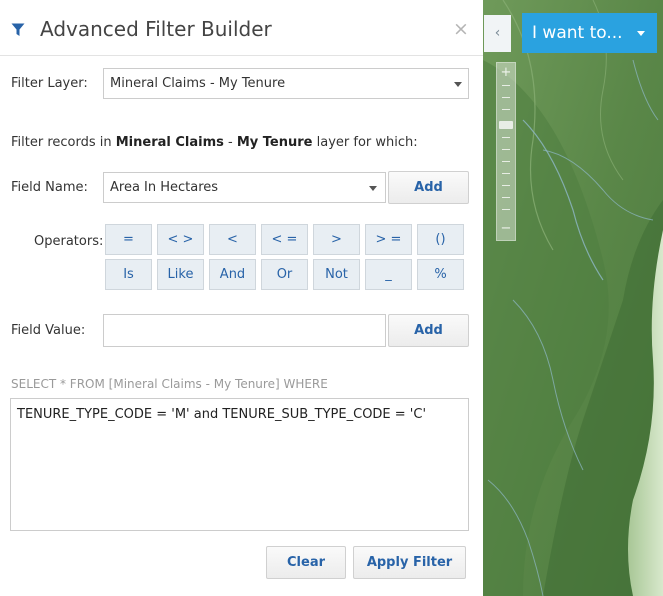  I want to click on filter-layer-label: Filter Layer:, so click(49, 83).